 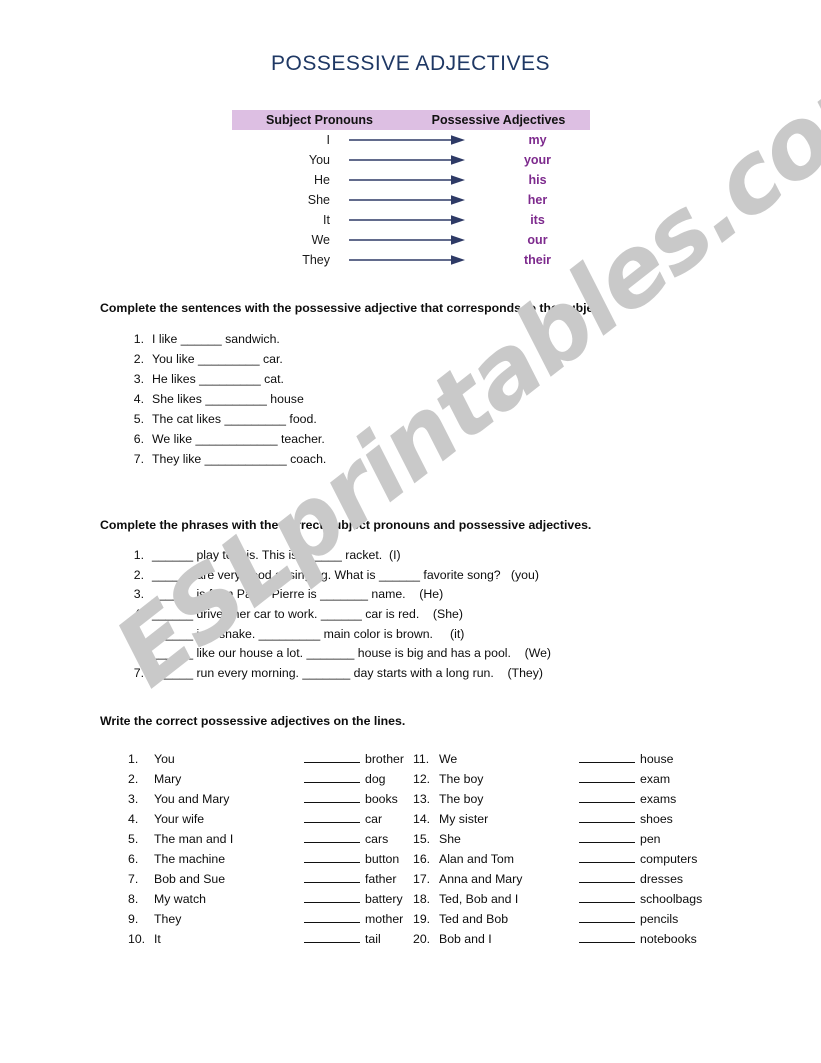 I want to click on table-body: Imy You your He his She her It its We our They their, so click(x=411, y=200).